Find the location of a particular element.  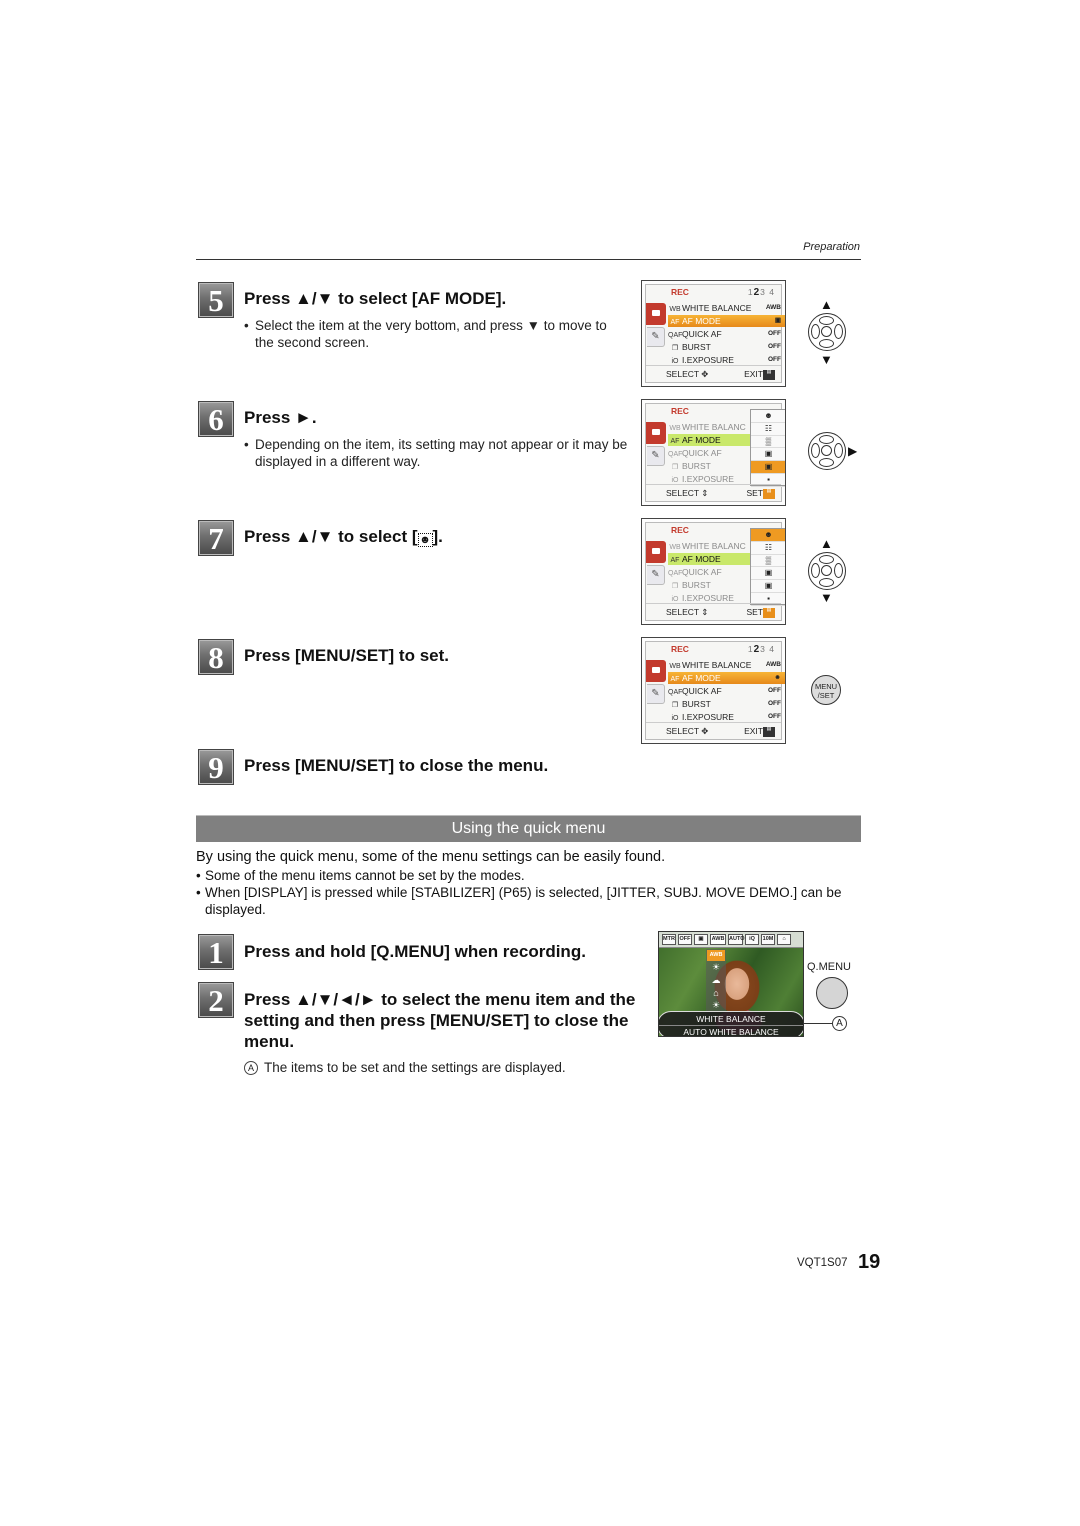

halogen-icon: ☀ is located at coordinates (716, 1005).